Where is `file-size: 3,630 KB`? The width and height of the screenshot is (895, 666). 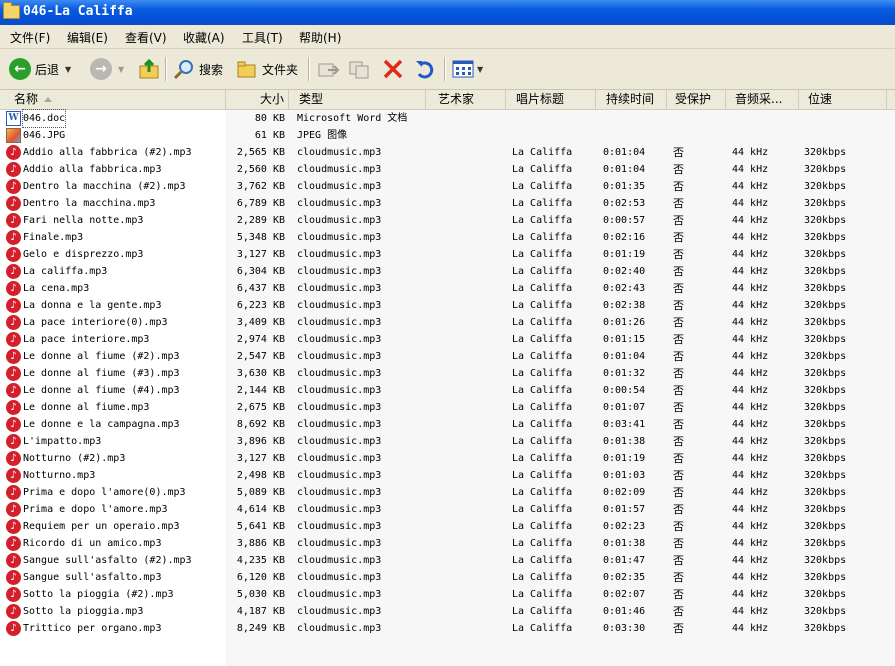 file-size: 3,630 KB is located at coordinates (260, 373).